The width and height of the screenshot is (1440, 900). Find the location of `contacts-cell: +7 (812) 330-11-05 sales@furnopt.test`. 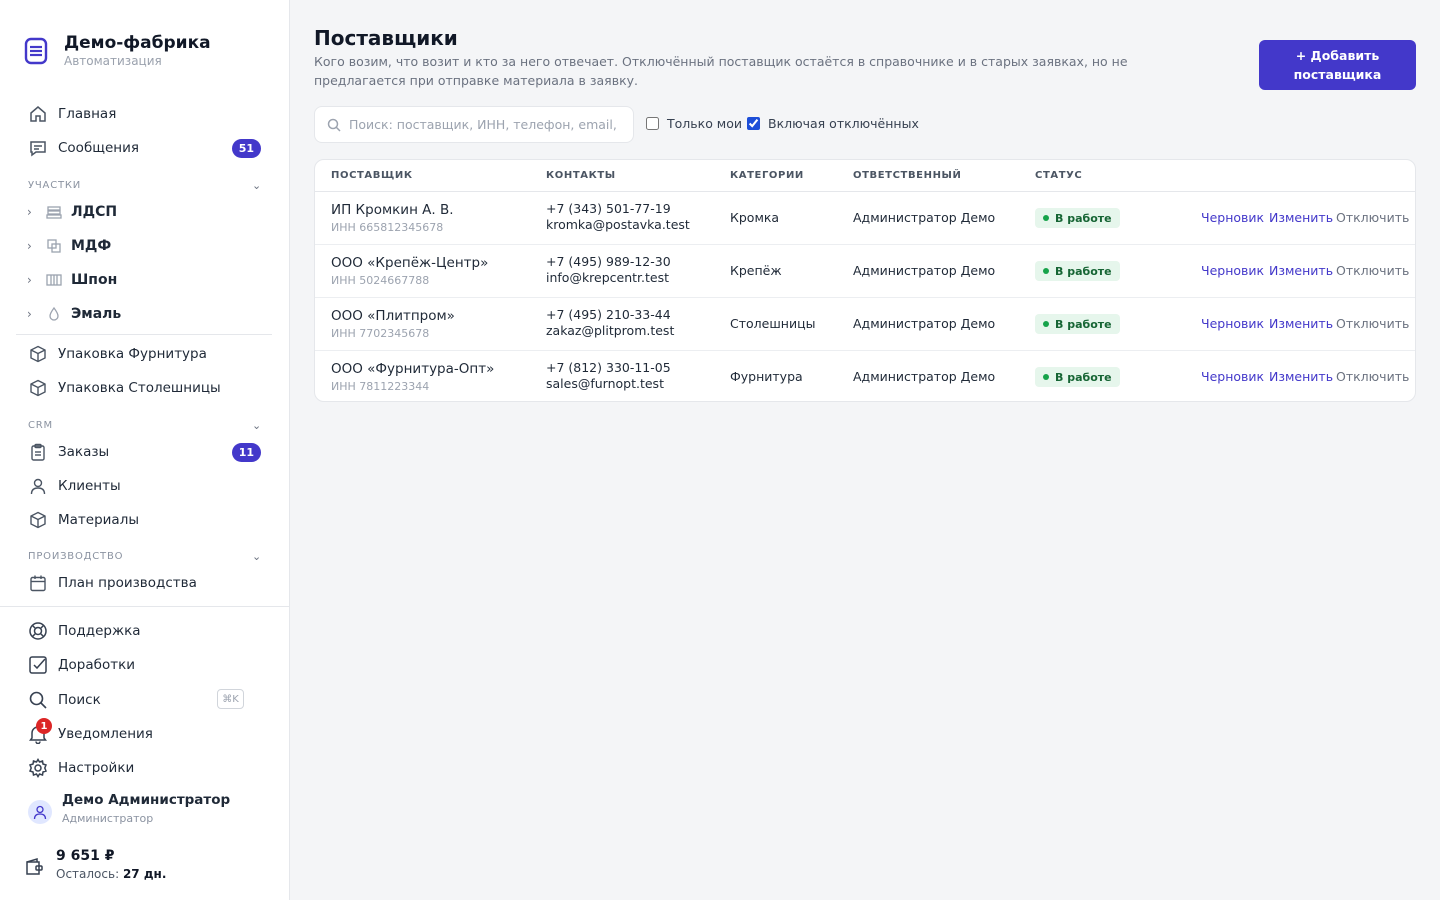

contacts-cell: +7 (812) 330-11-05 sales@furnopt.test is located at coordinates (608, 376).